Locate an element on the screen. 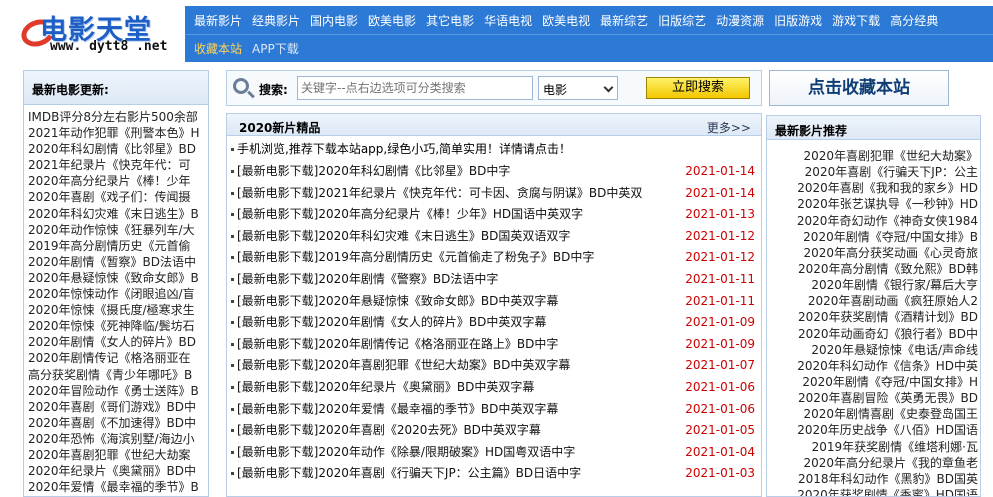 This screenshot has height=497, width=993. nav-item: 动漫资源 is located at coordinates (740, 20).